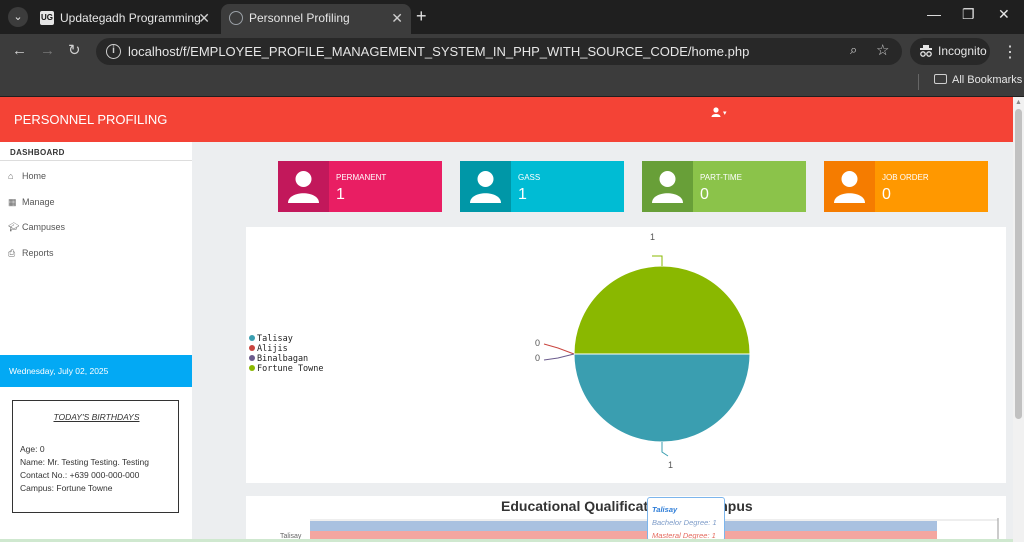 This screenshot has width=1024, height=542. I want to click on birthday-age: Age: 0, so click(32, 449).